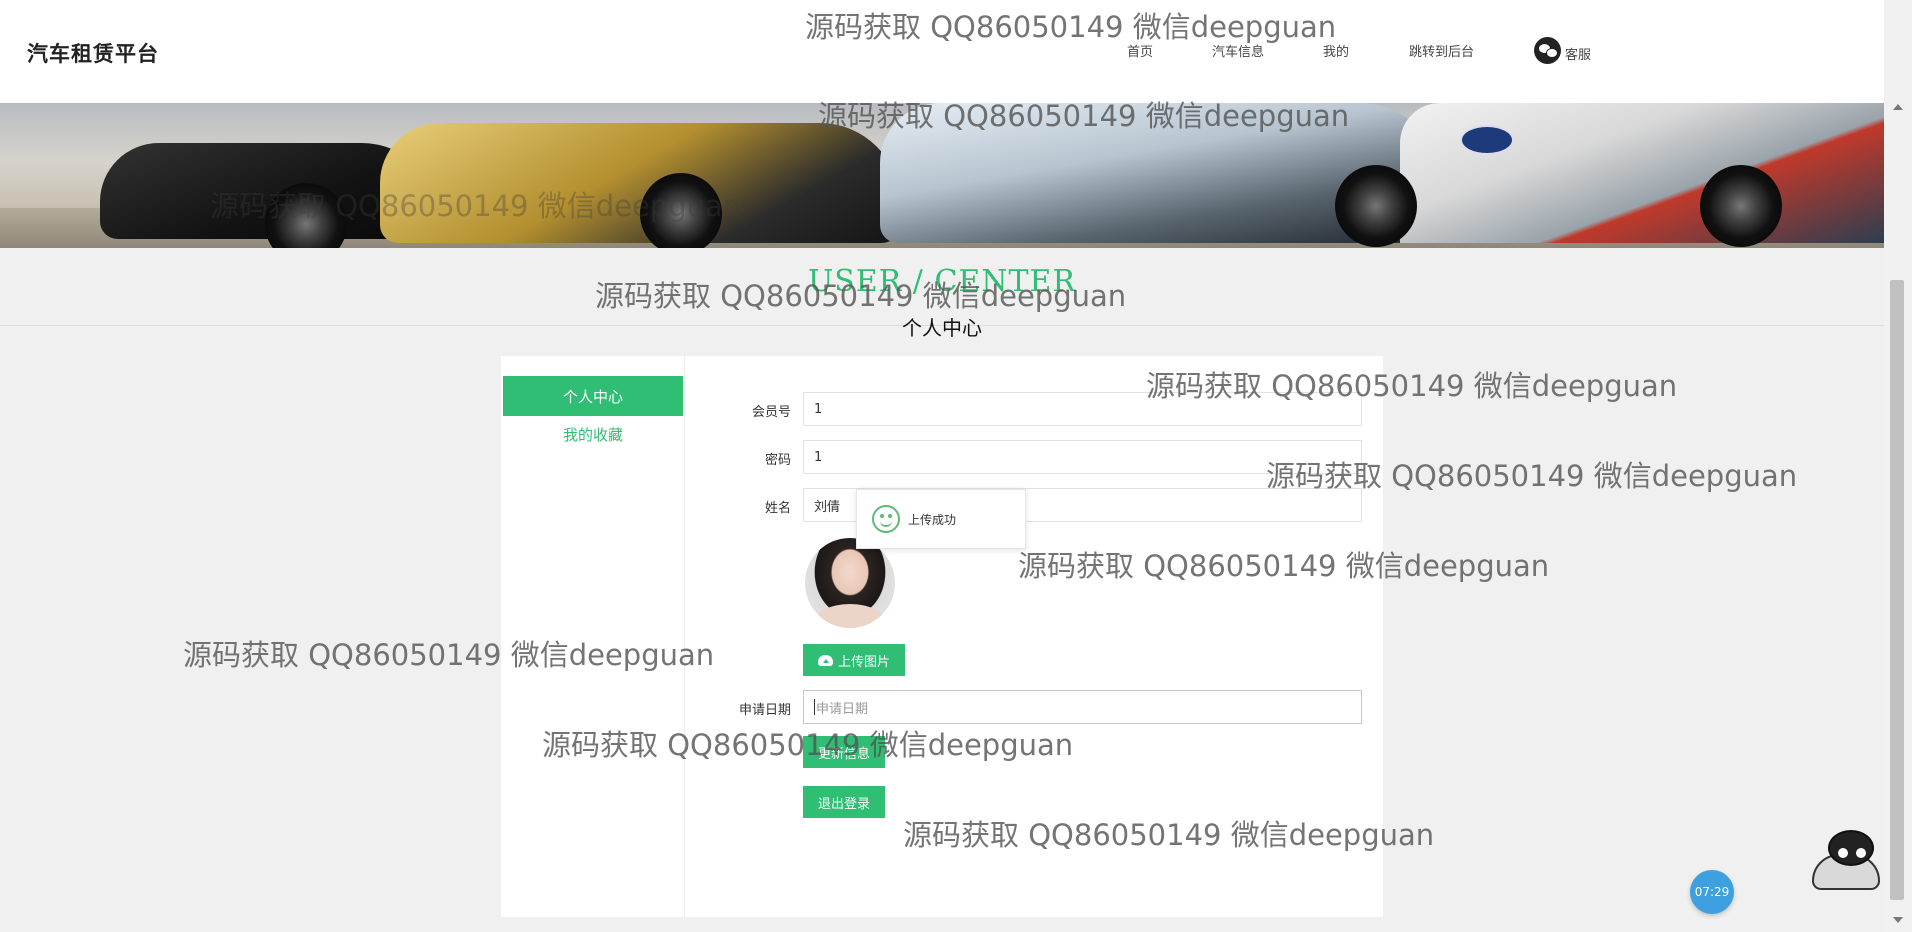 The image size is (1912, 932). I want to click on logout-button: 退出登录, so click(844, 802).